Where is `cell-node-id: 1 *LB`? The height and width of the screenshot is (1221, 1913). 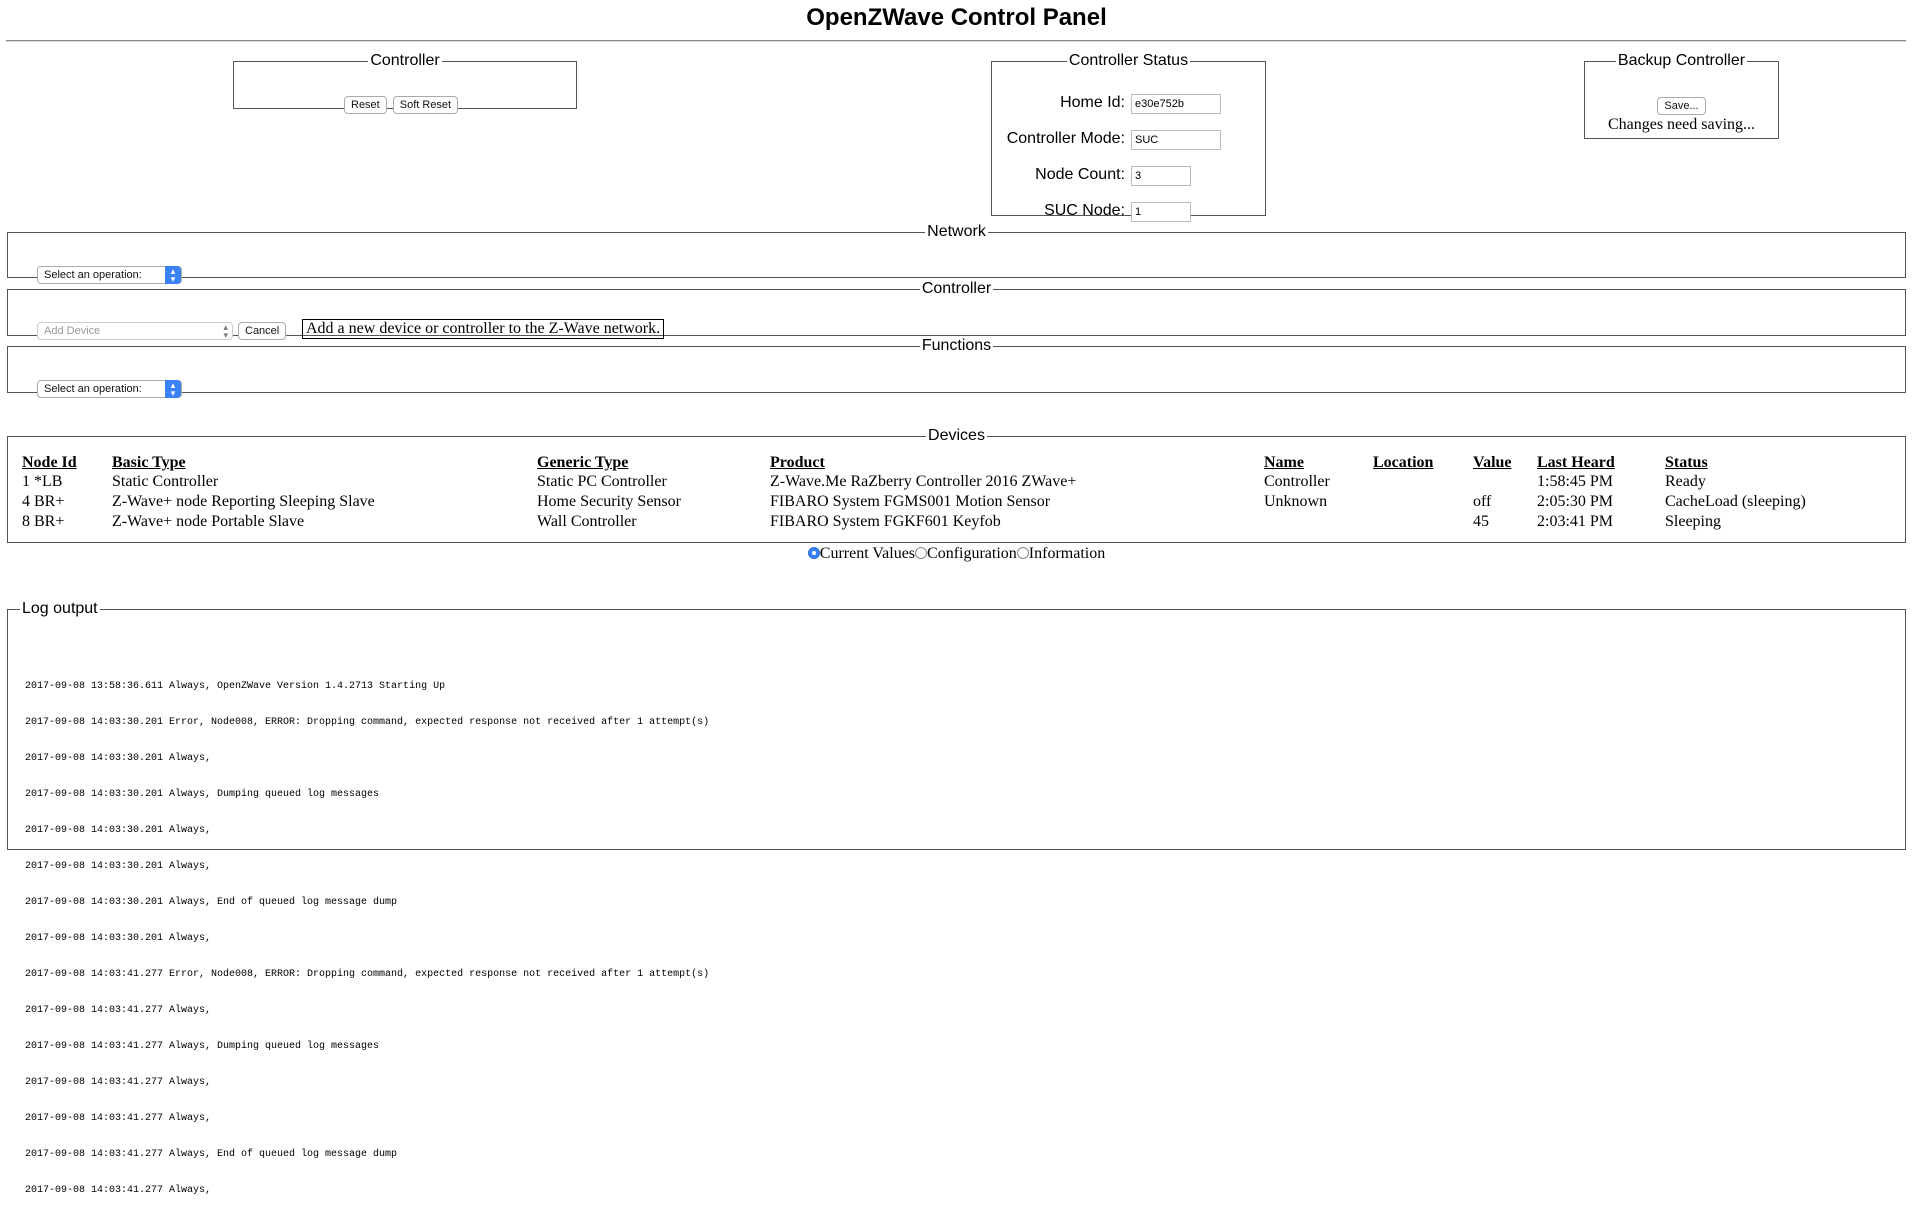 cell-node-id: 1 *LB is located at coordinates (42, 481).